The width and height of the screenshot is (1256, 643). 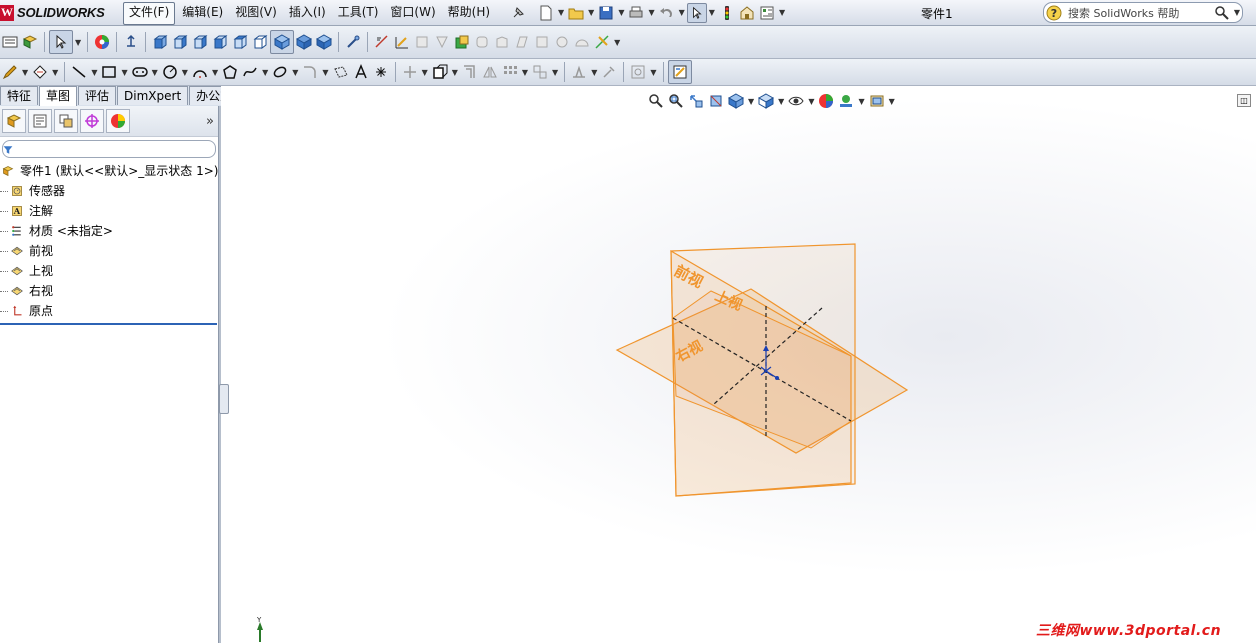 I want to click on display-relations-button, so click(x=579, y=72).